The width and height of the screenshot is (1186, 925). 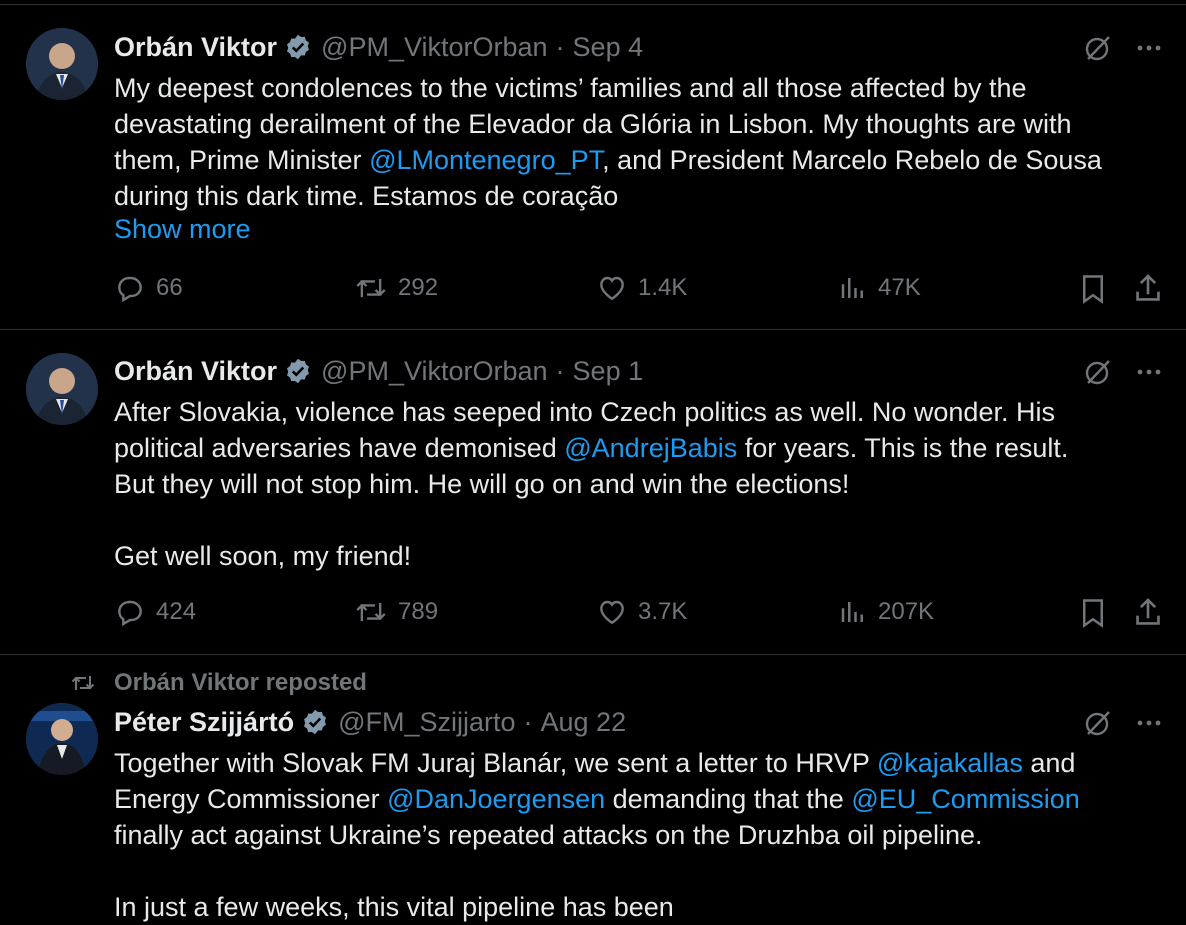 What do you see at coordinates (608, 47) in the screenshot?
I see `tweet-date: Sep 4` at bounding box center [608, 47].